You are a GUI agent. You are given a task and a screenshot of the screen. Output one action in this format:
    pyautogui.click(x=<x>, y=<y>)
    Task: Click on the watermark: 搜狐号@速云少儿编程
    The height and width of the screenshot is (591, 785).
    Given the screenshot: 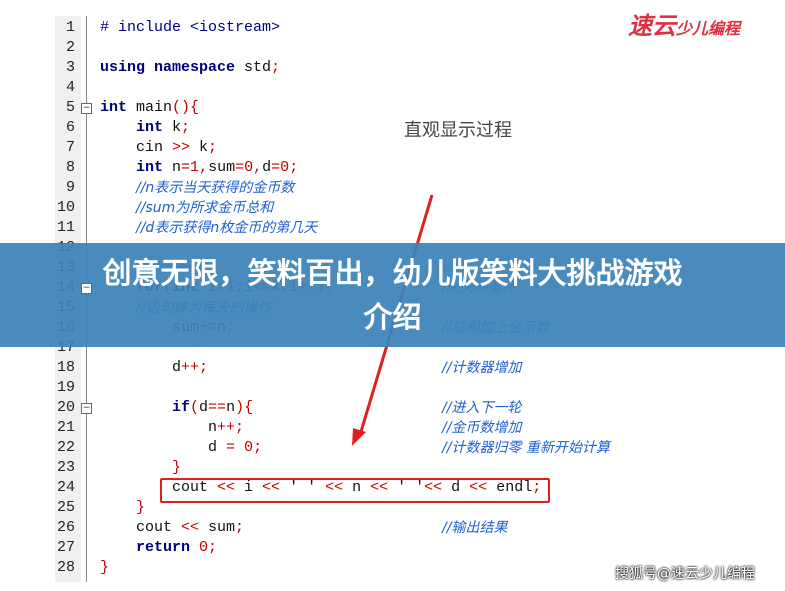 What is the action you would take?
    pyautogui.click(x=685, y=574)
    